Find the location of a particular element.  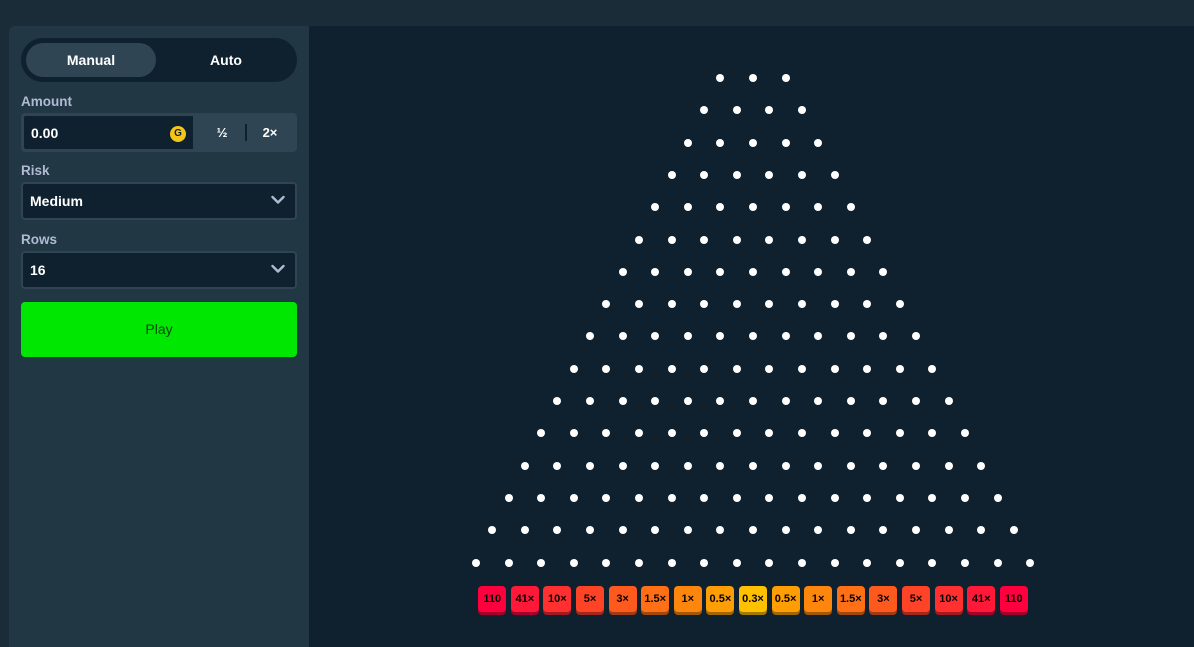

rows-select: 16 is located at coordinates (159, 270).